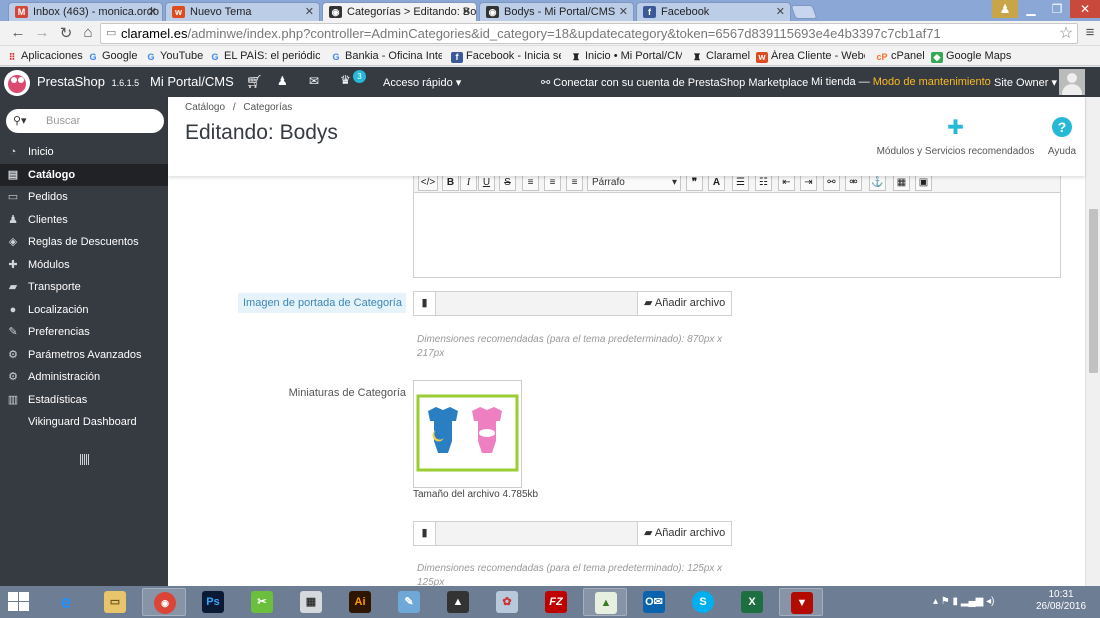  Describe the element at coordinates (923, 183) in the screenshot. I see `image-icon: ▣` at that location.